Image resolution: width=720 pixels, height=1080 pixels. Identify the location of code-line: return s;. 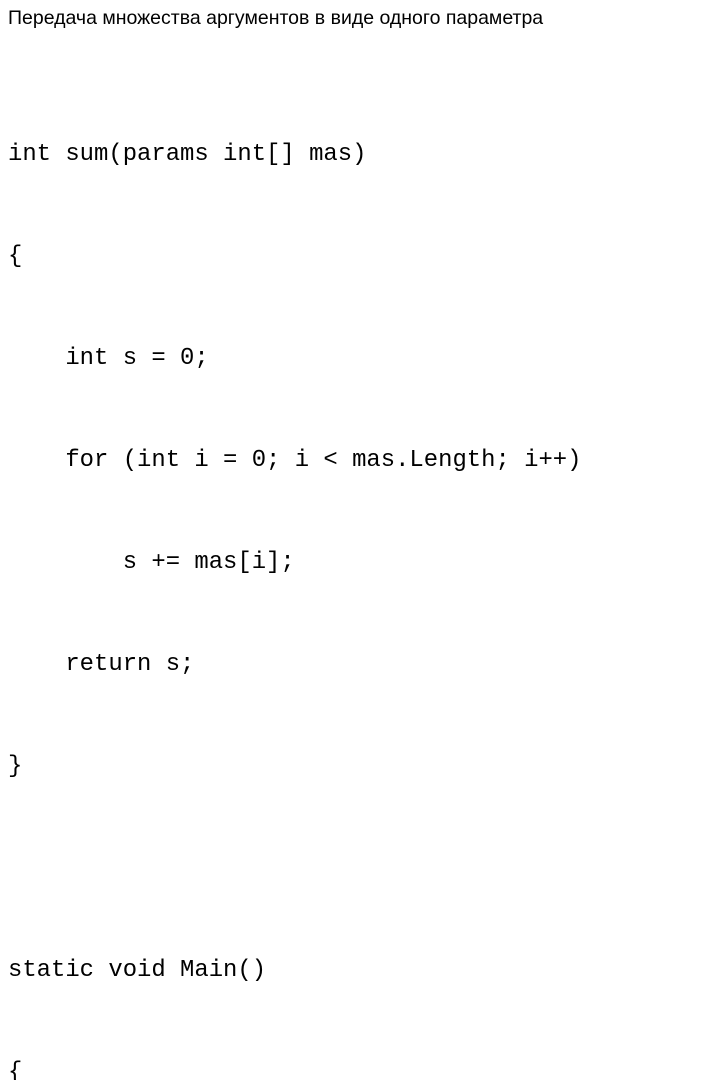
(101, 664).